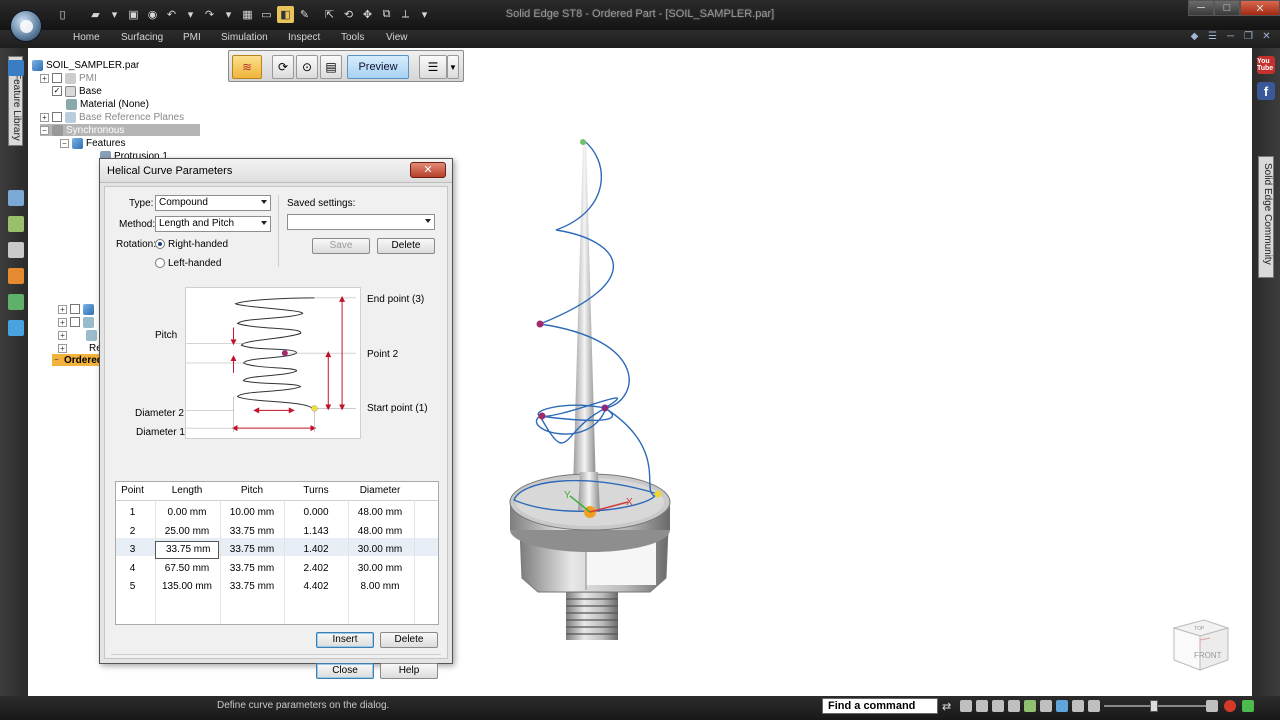  I want to click on find-command-input: Find a command, so click(880, 706).